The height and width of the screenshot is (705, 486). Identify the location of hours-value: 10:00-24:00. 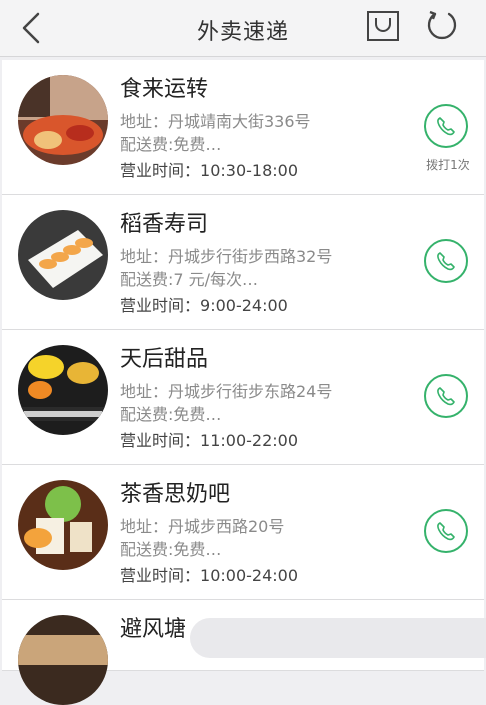
(249, 575).